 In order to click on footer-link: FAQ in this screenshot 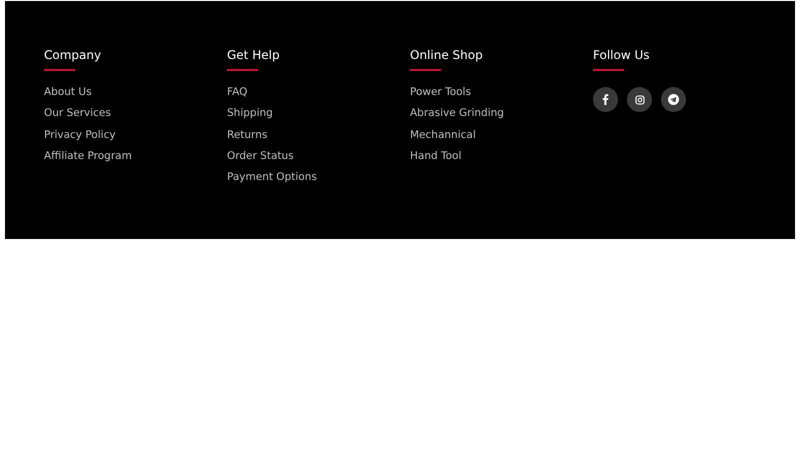, I will do `click(237, 92)`.